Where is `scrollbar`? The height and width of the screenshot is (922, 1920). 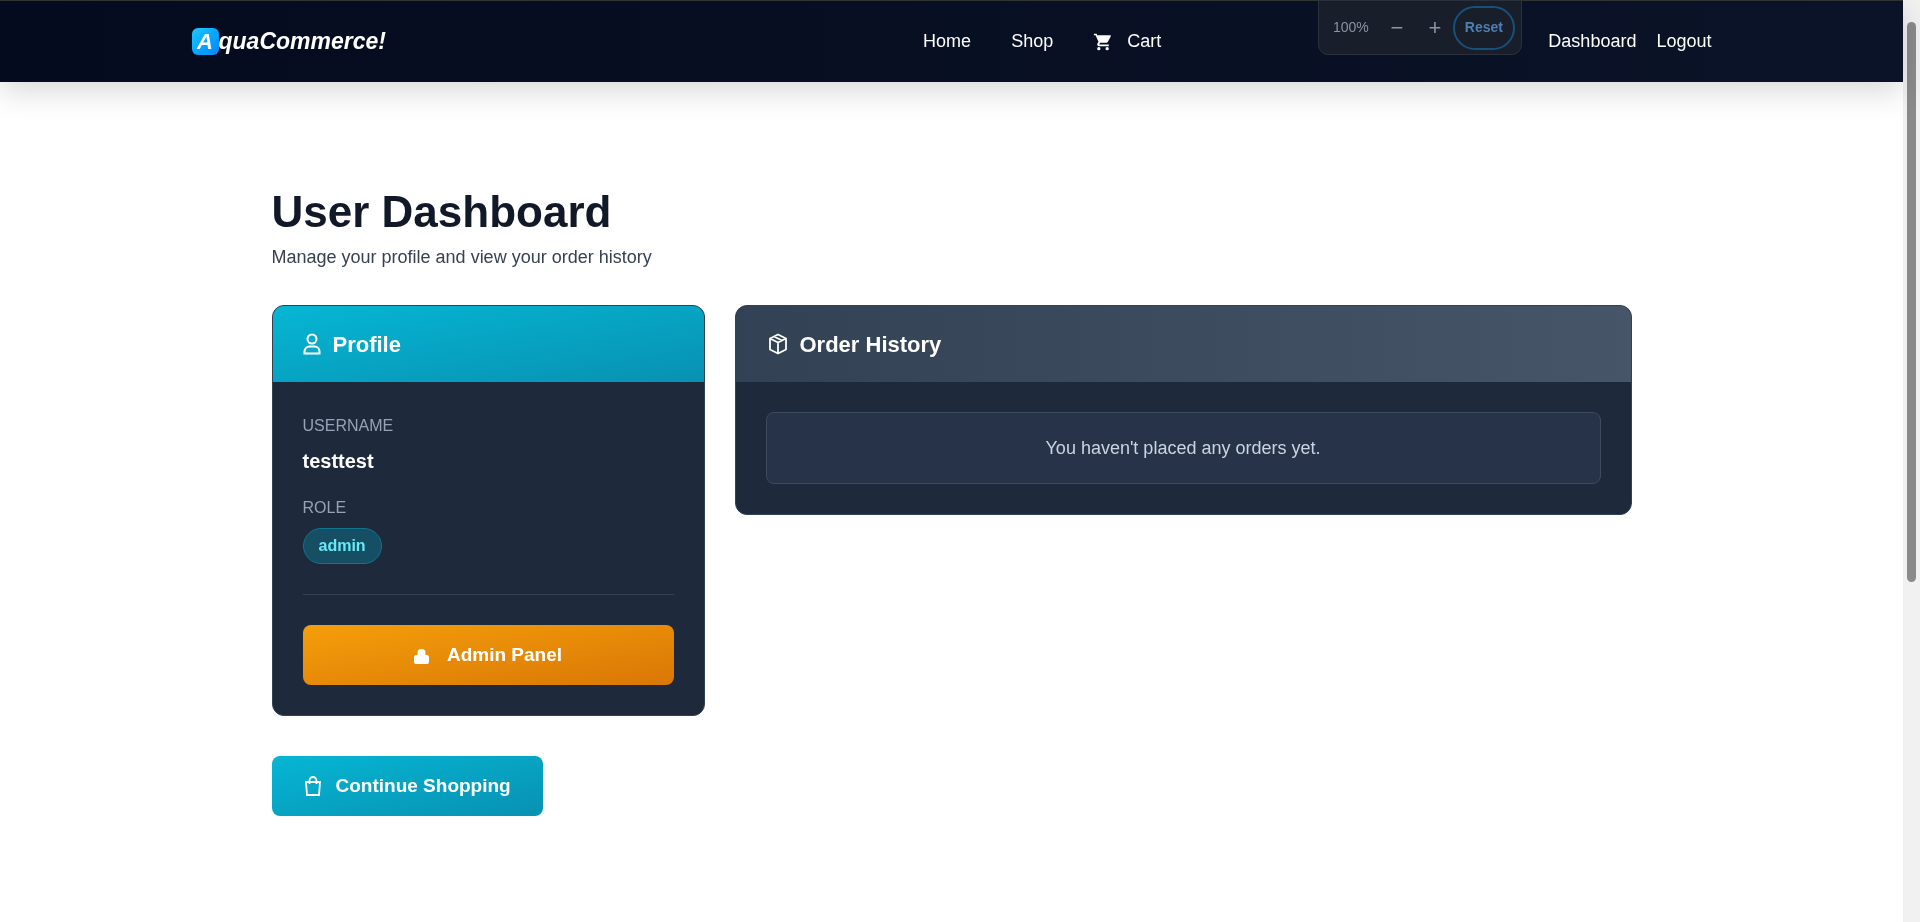
scrollbar is located at coordinates (1911, 461).